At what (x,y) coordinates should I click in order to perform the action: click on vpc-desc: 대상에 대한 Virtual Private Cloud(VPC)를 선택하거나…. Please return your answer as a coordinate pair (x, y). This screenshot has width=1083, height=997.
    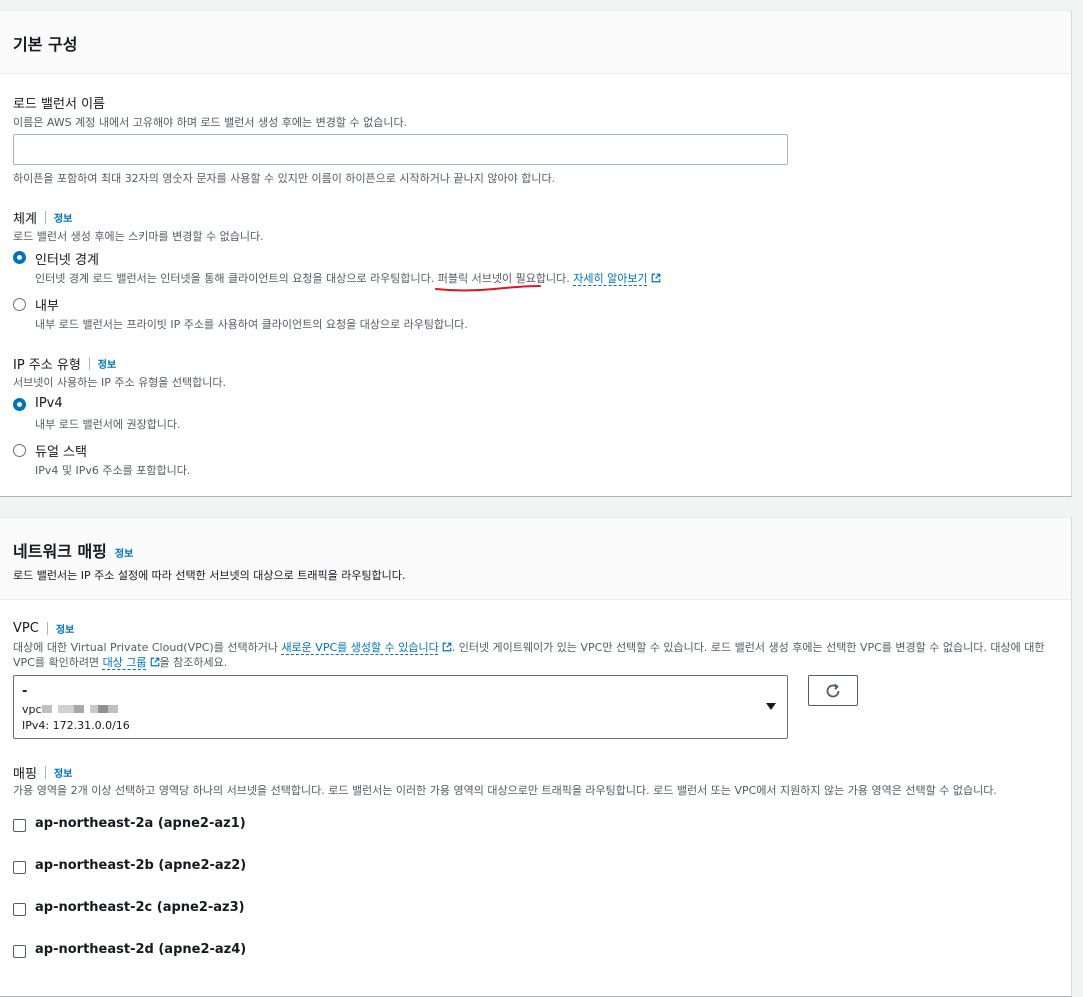
    Looking at the image, I should click on (539, 655).